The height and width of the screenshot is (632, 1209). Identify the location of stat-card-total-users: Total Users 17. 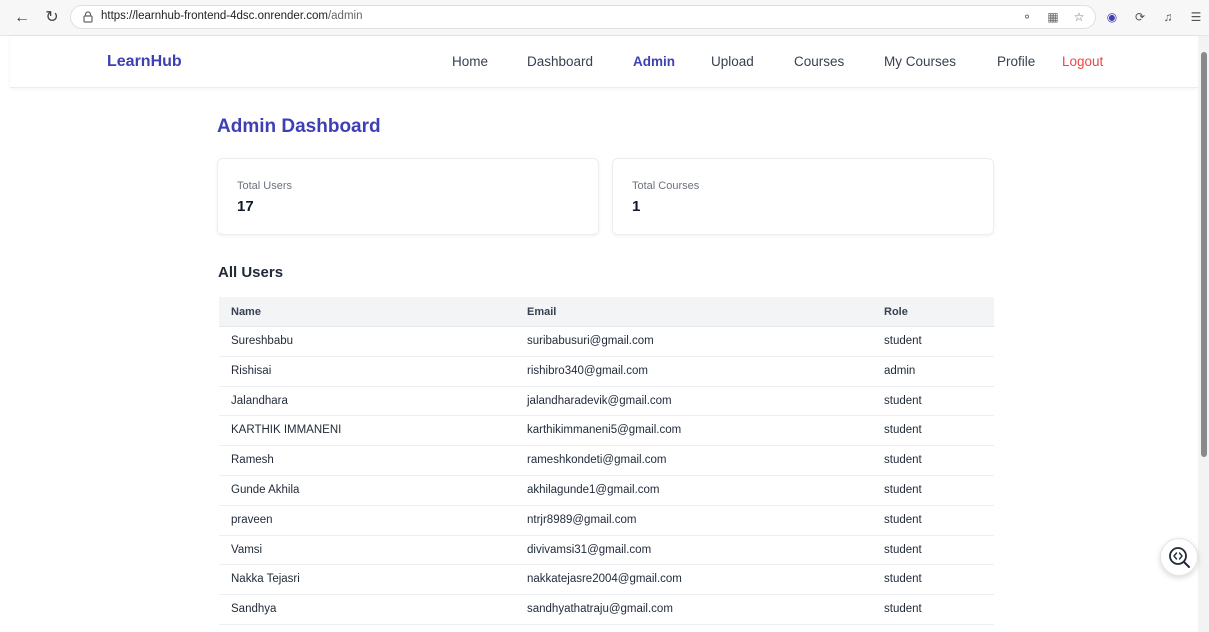
(408, 196).